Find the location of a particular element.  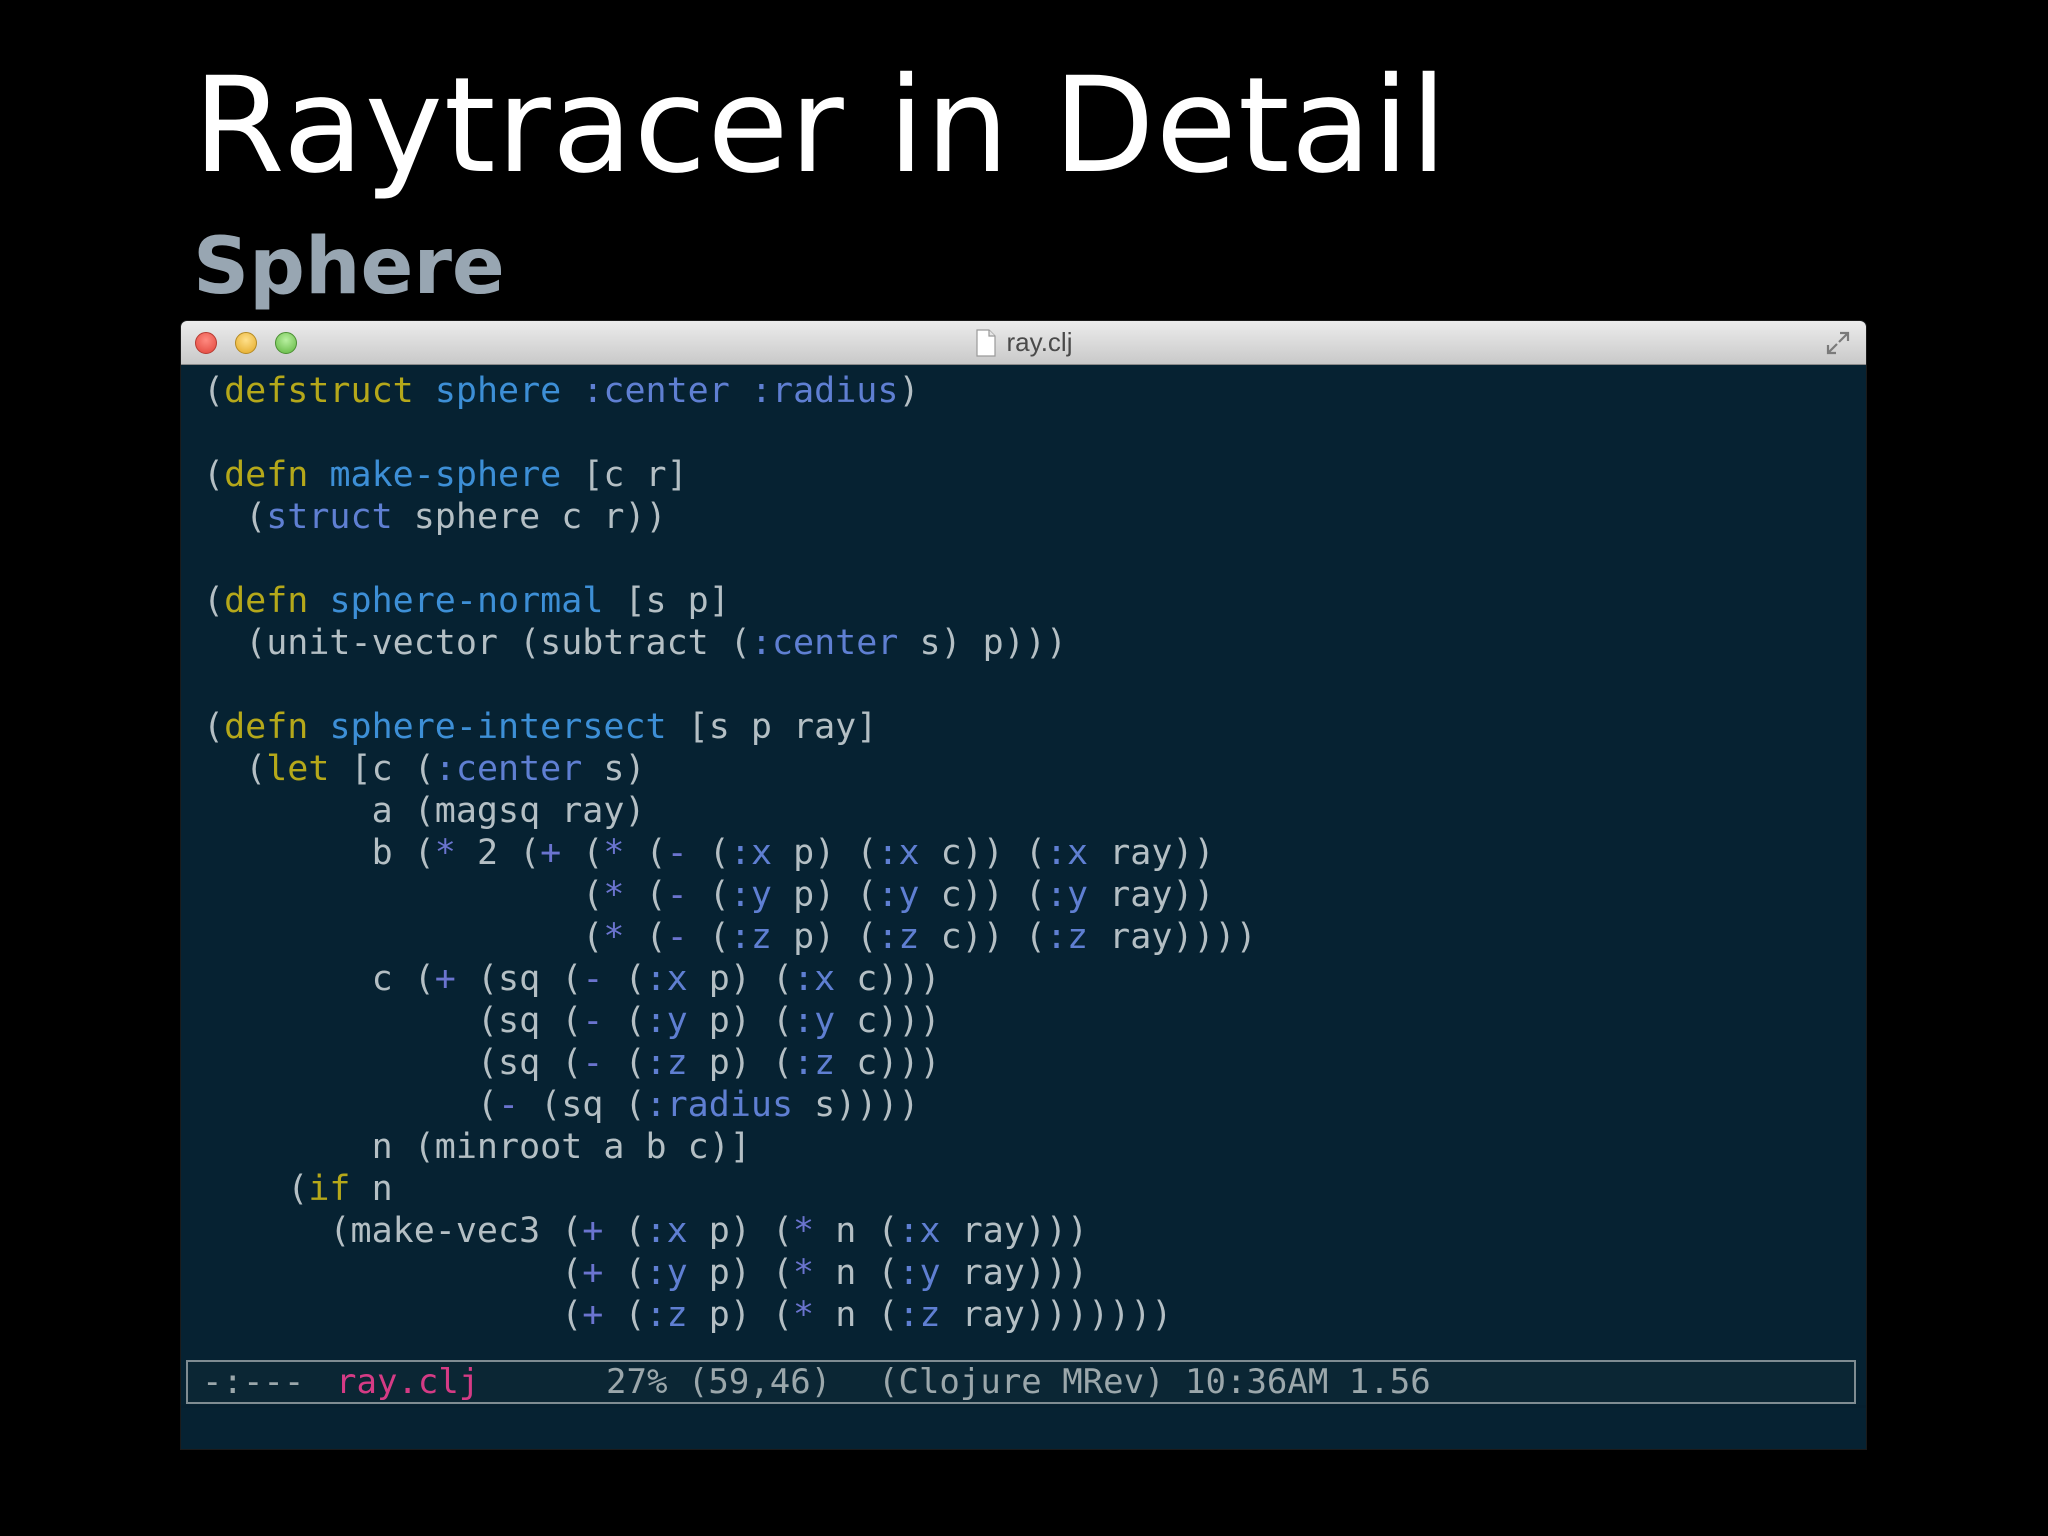

code-token: sphere c r)) is located at coordinates (529, 517).